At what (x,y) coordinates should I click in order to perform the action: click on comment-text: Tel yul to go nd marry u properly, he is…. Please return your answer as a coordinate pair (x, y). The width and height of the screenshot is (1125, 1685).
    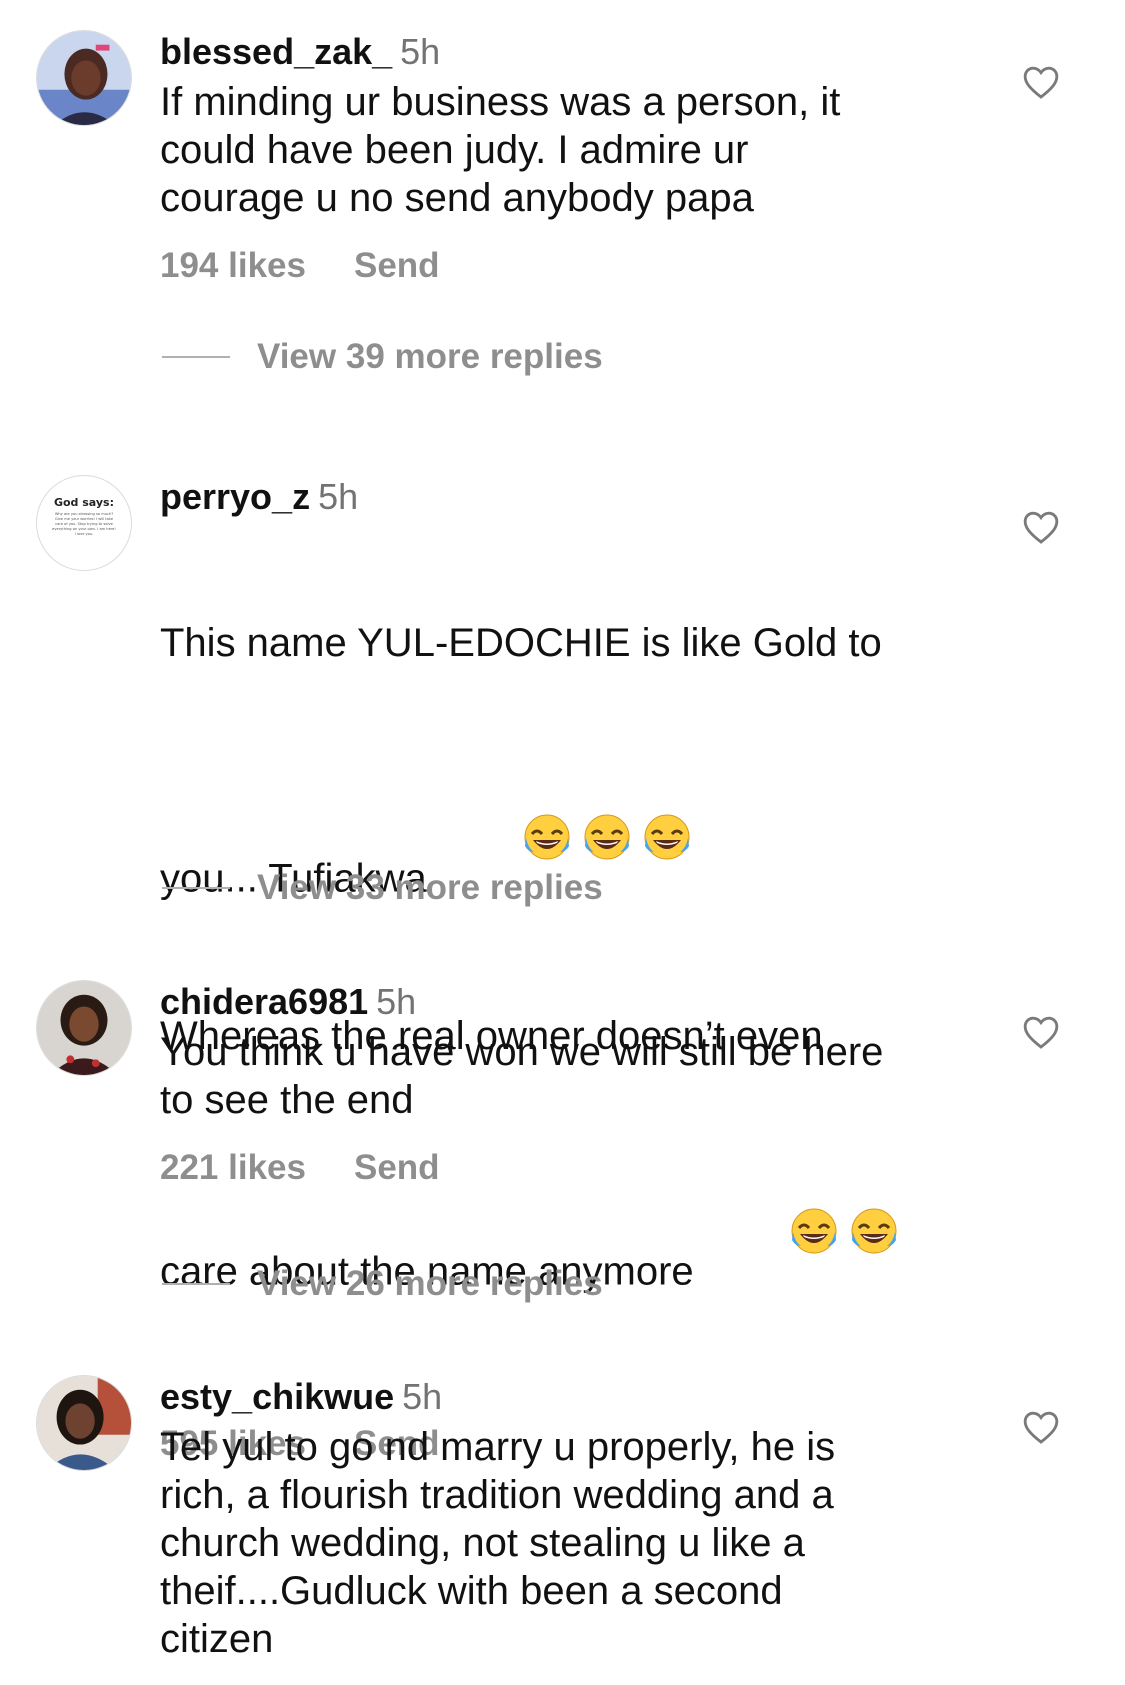
    Looking at the image, I should click on (560, 1543).